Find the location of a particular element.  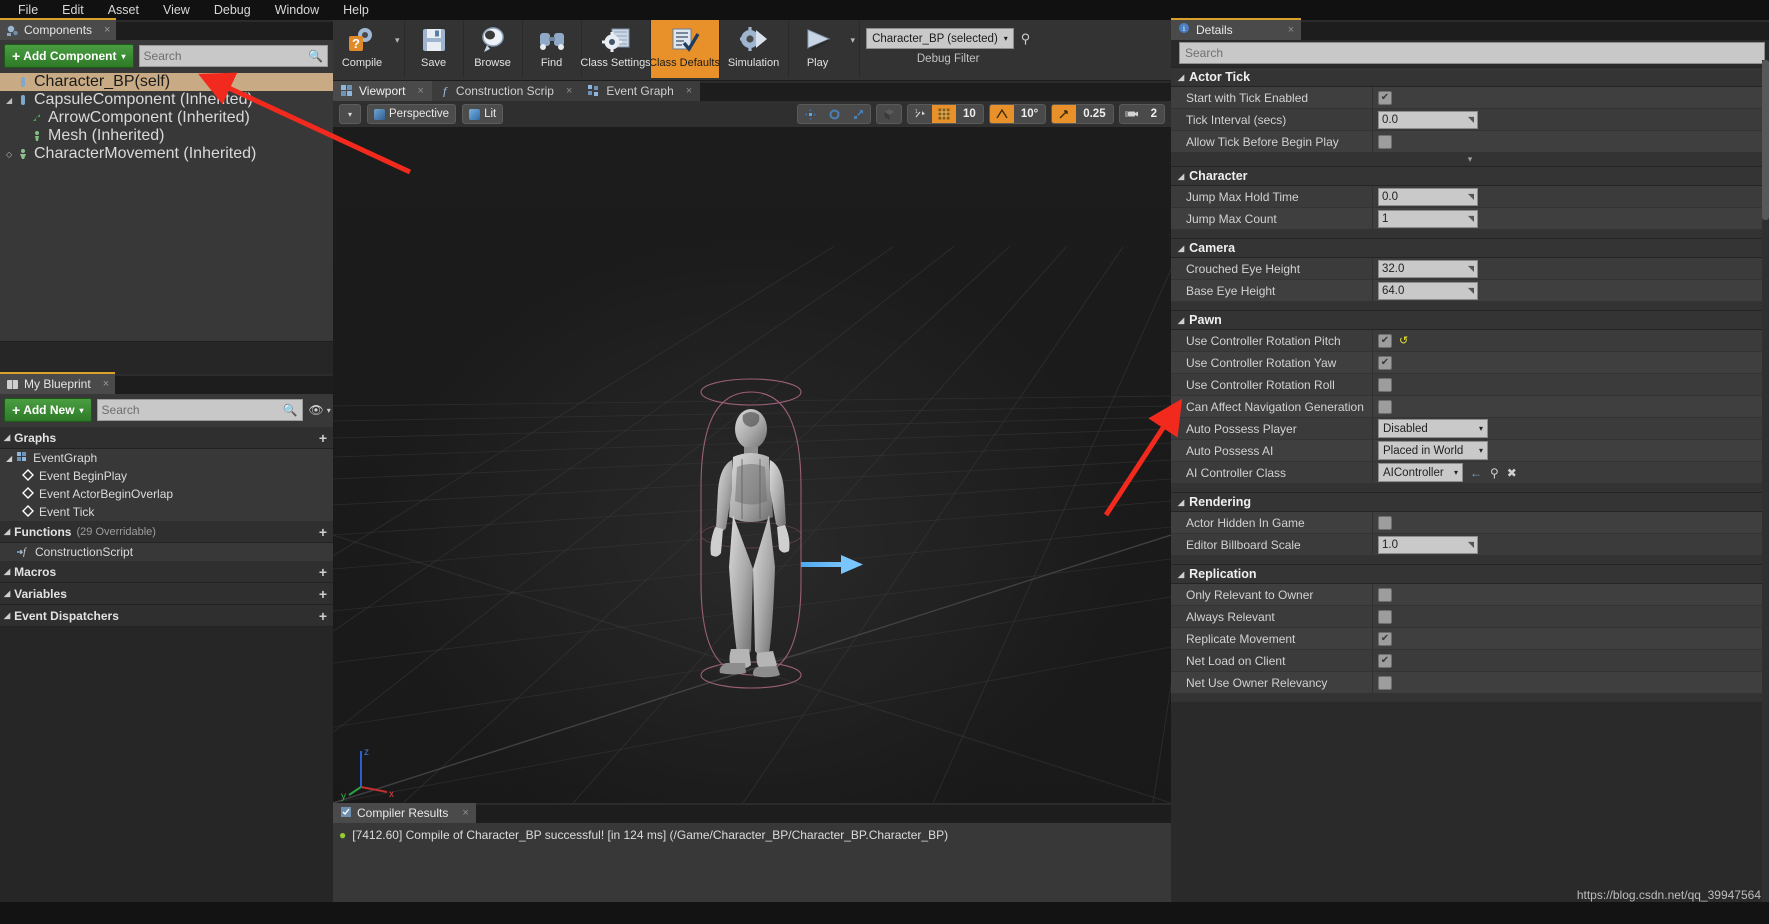

checkbox-replicate-movement: ✔ is located at coordinates (1385, 638).